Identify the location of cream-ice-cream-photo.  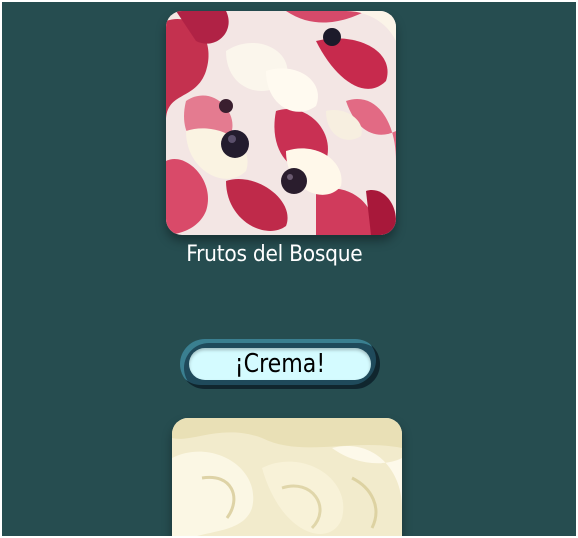
(287, 477).